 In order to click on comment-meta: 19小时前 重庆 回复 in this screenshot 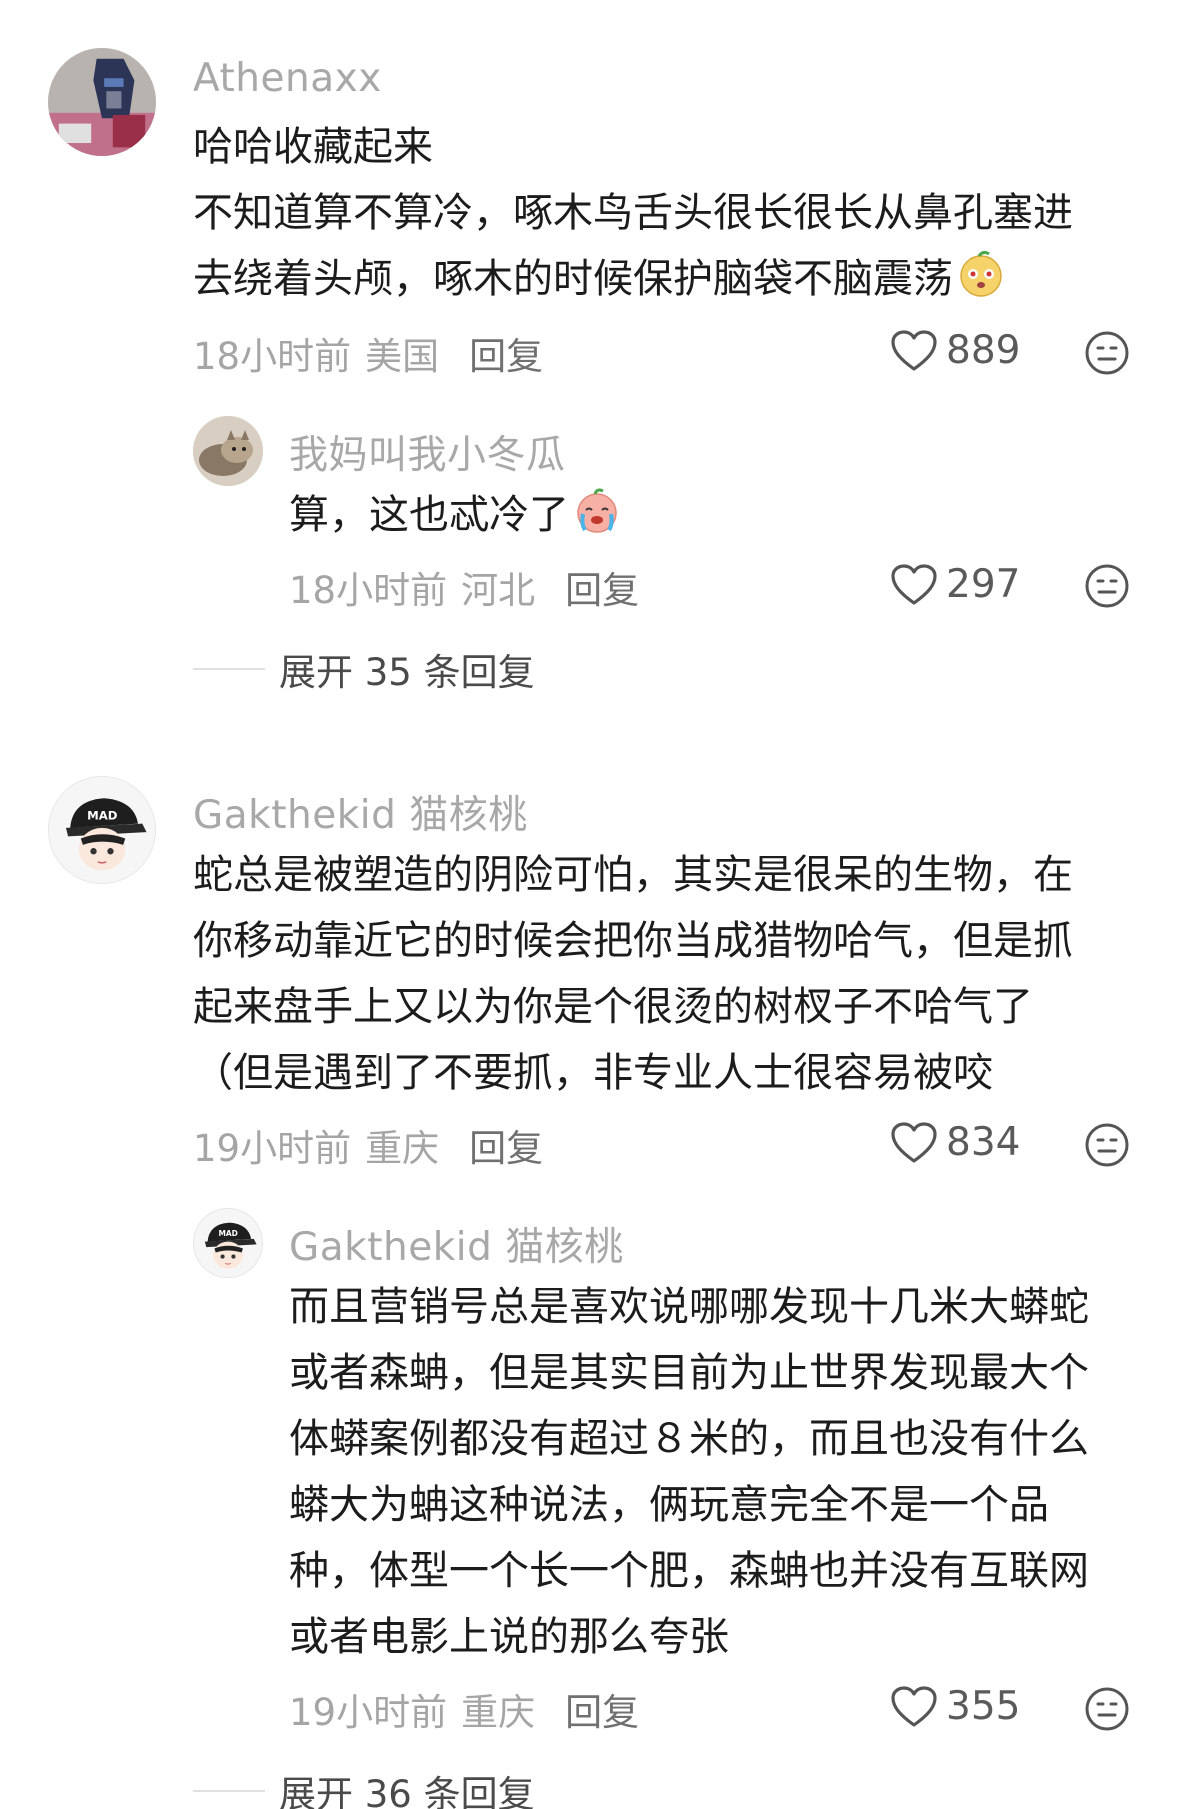, I will do `click(368, 1145)`.